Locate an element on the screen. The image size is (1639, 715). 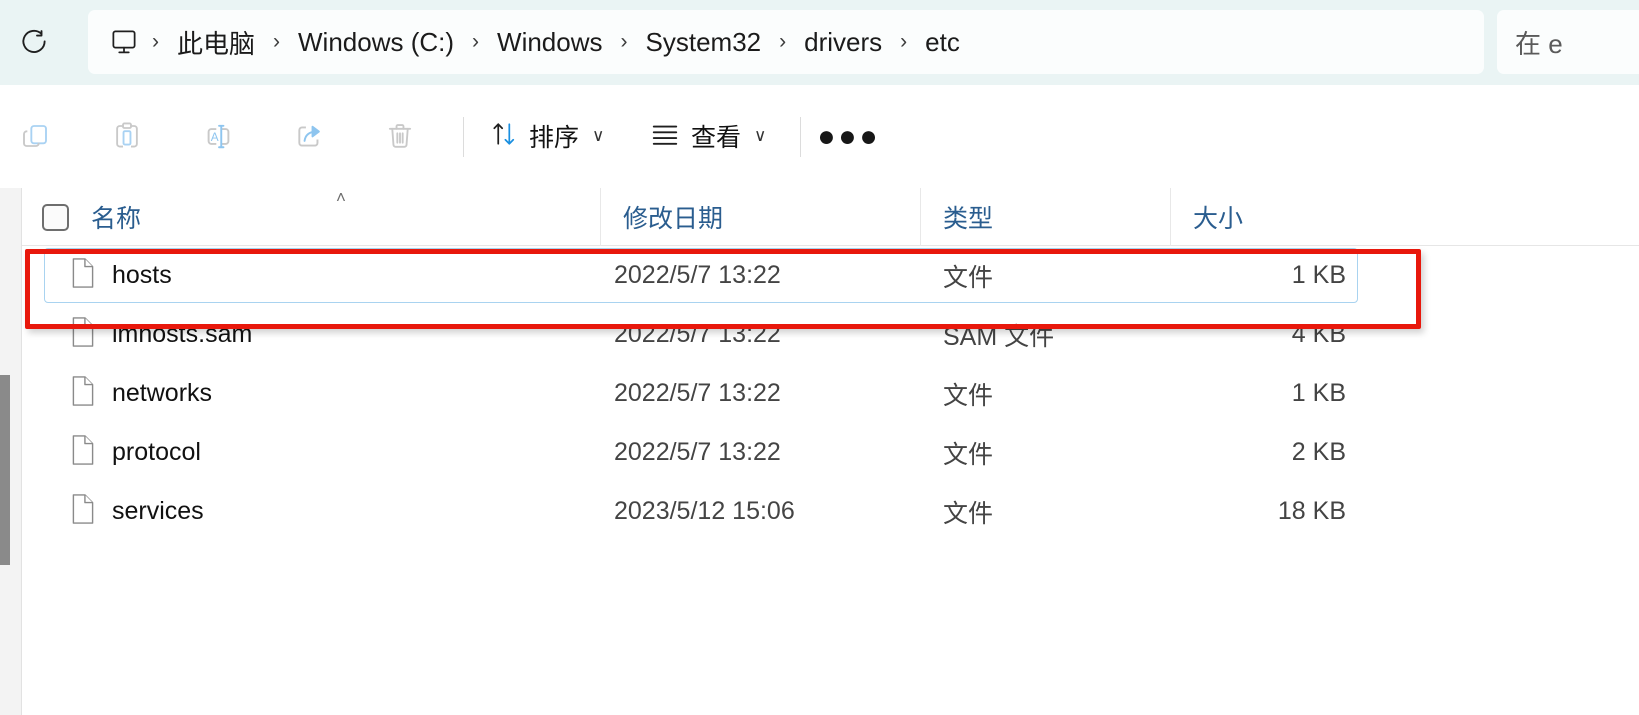
paste-icon is located at coordinates (127, 136).